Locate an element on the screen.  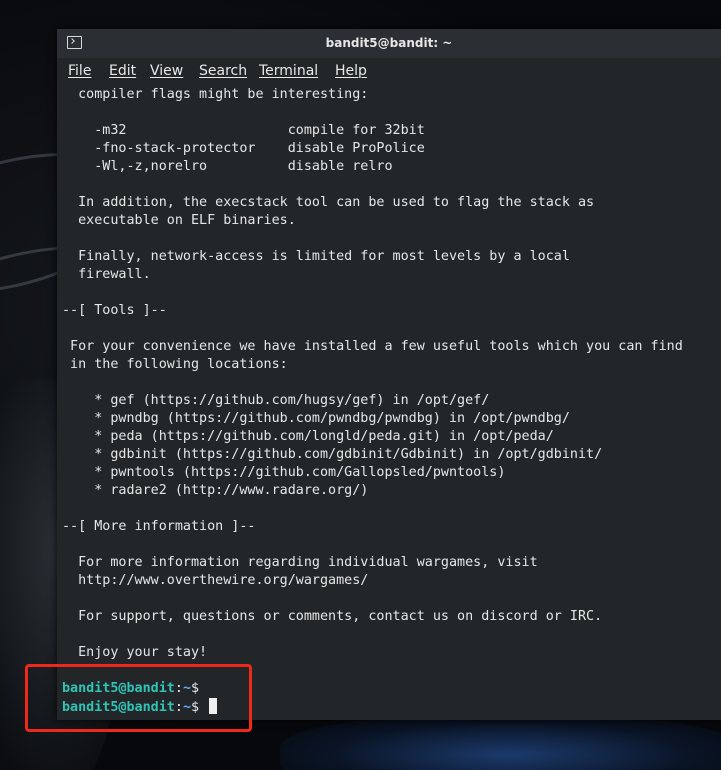
menu-bar: File Edit View Search Terminal Help is located at coordinates (389, 71).